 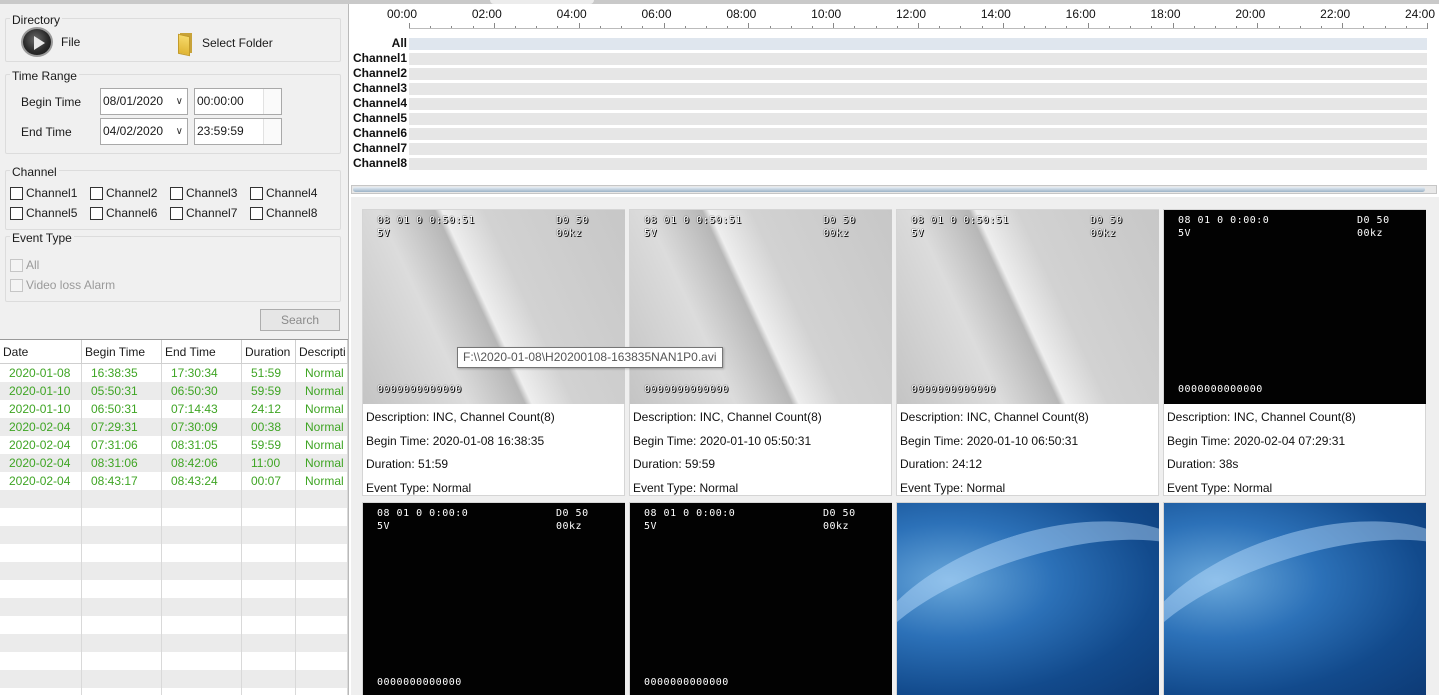 I want to click on osd-timestamp: 08 01 0 0:50:51, so click(x=693, y=220).